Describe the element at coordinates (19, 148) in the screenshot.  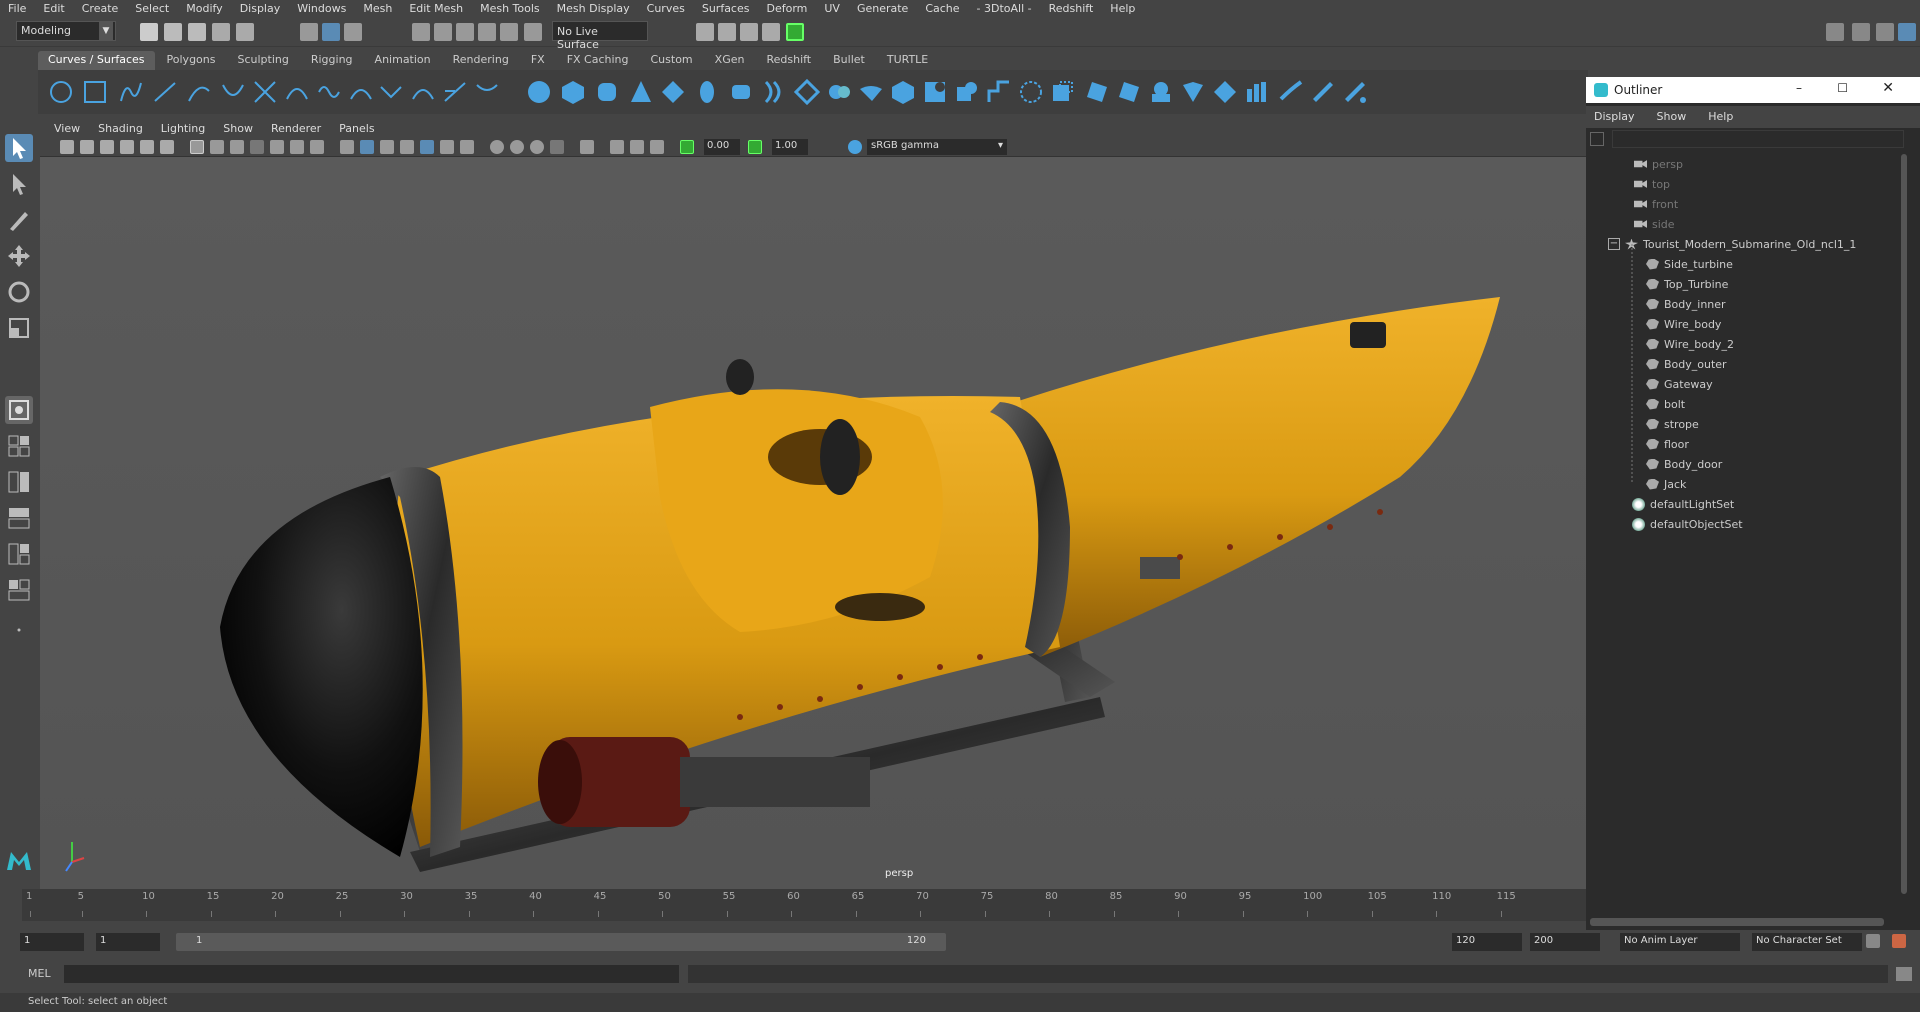
I see `select-tool-button` at that location.